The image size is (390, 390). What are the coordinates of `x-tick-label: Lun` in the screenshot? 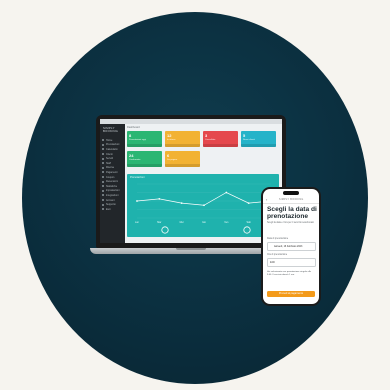 It's located at (137, 222).